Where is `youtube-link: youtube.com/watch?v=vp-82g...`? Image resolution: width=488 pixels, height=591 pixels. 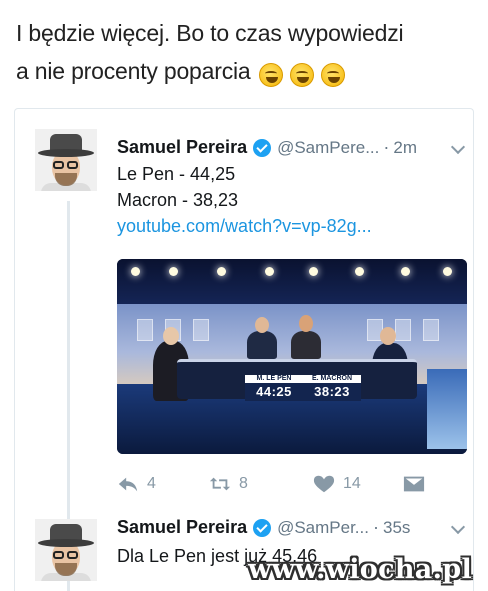
youtube-link: youtube.com/watch?v=vp-82g... is located at coordinates (244, 226).